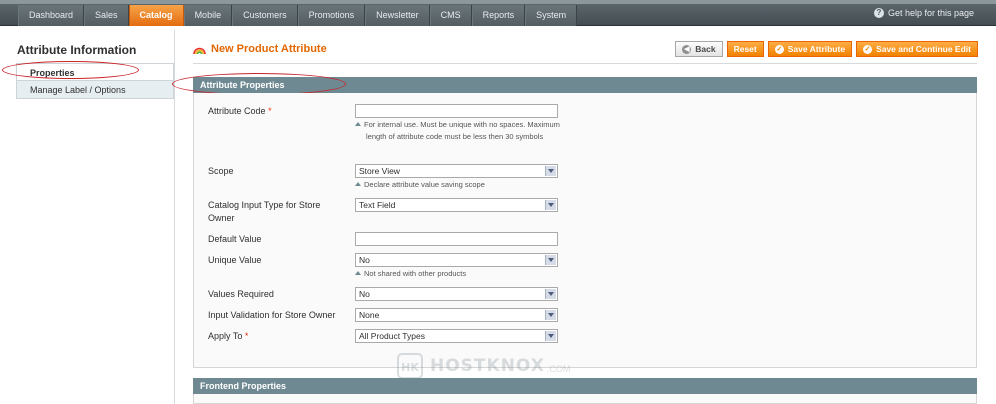  I want to click on scope-select: Store View, so click(456, 171).